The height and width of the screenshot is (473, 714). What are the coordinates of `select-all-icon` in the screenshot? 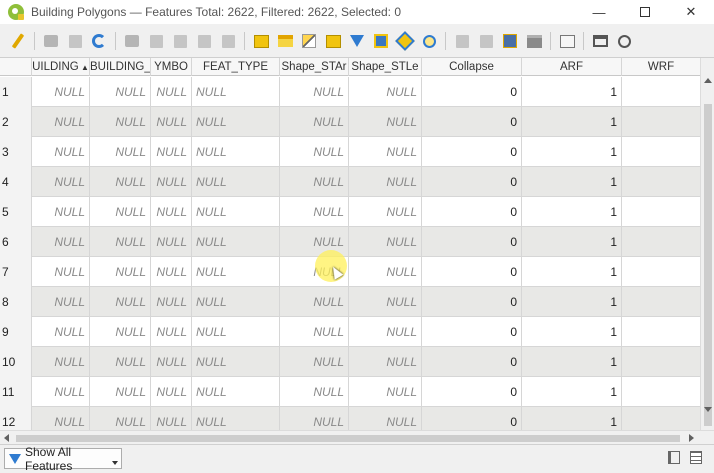 It's located at (285, 41).